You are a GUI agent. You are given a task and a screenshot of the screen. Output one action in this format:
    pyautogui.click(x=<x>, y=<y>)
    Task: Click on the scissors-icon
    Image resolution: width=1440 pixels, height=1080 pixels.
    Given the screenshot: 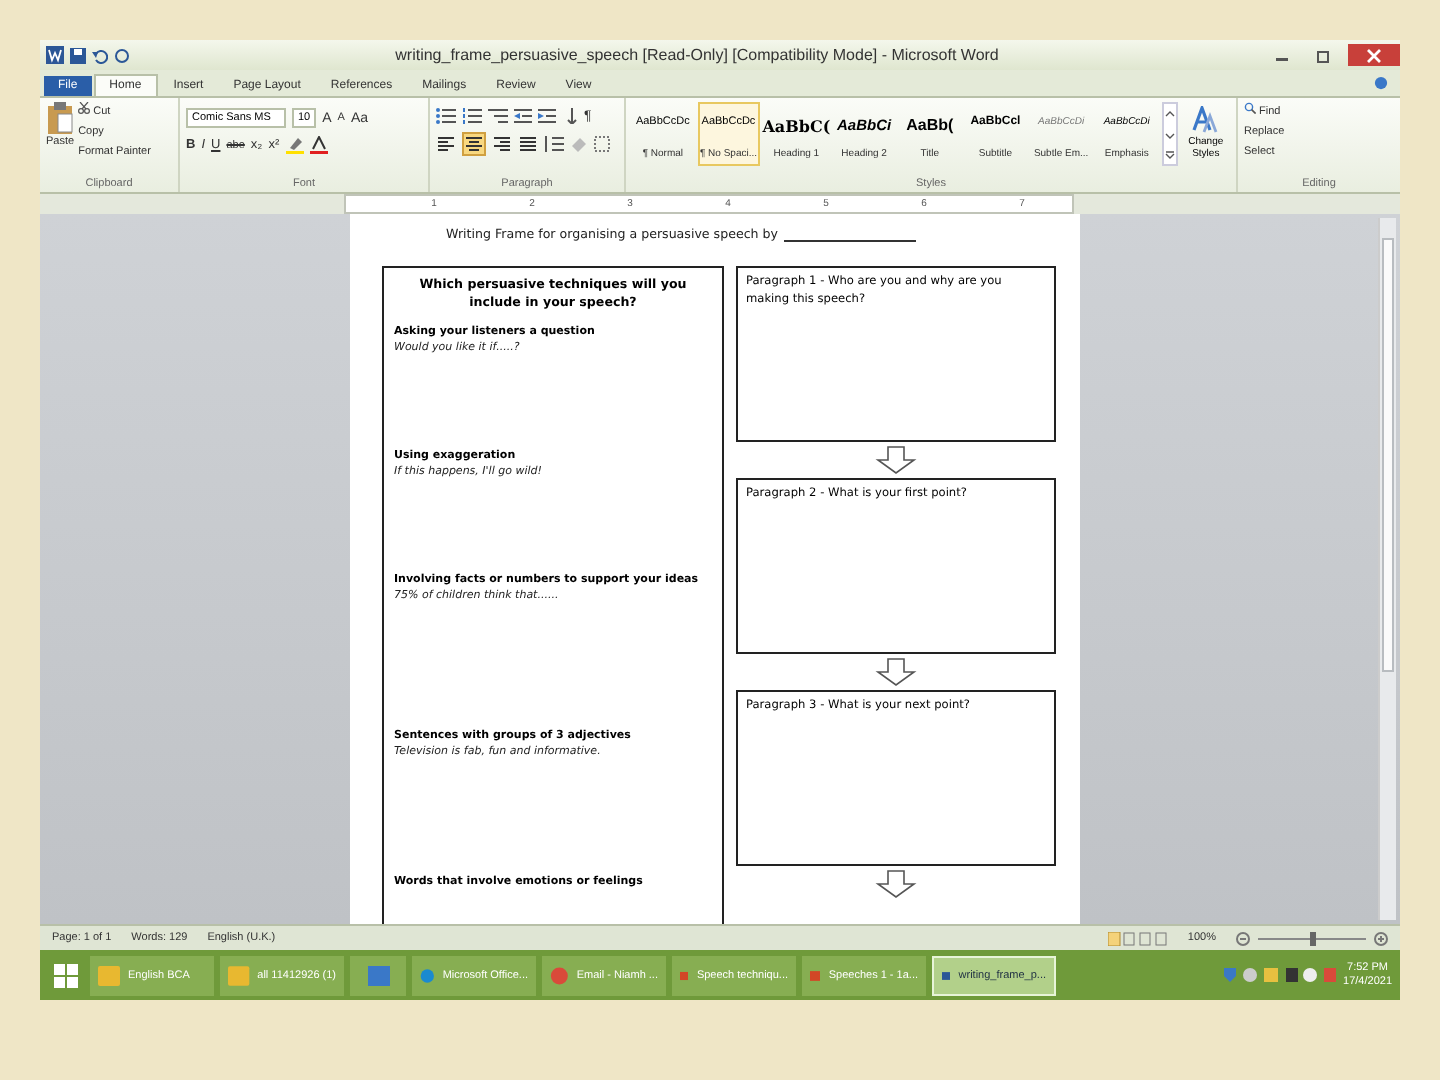 What is the action you would take?
    pyautogui.click(x=84, y=108)
    